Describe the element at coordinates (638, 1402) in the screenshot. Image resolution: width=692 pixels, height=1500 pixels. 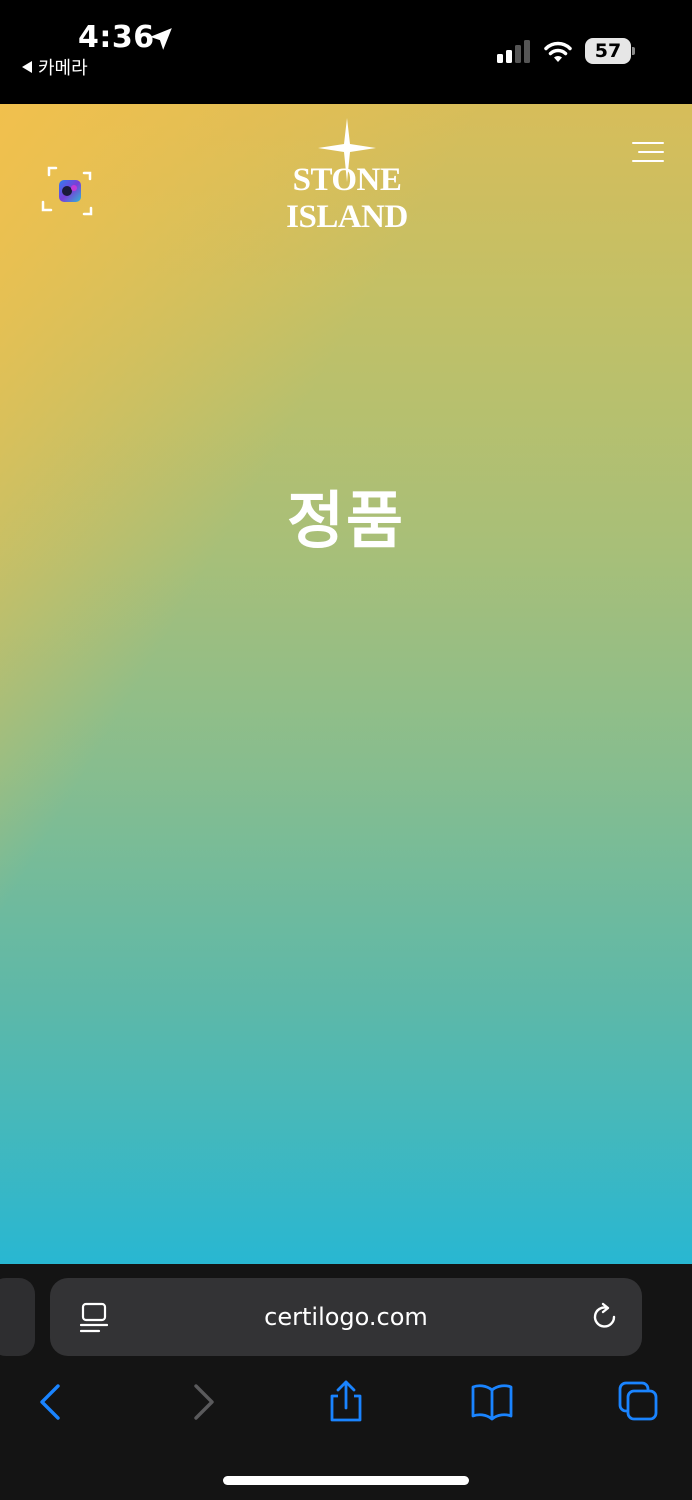
I see `tabs-icon` at that location.